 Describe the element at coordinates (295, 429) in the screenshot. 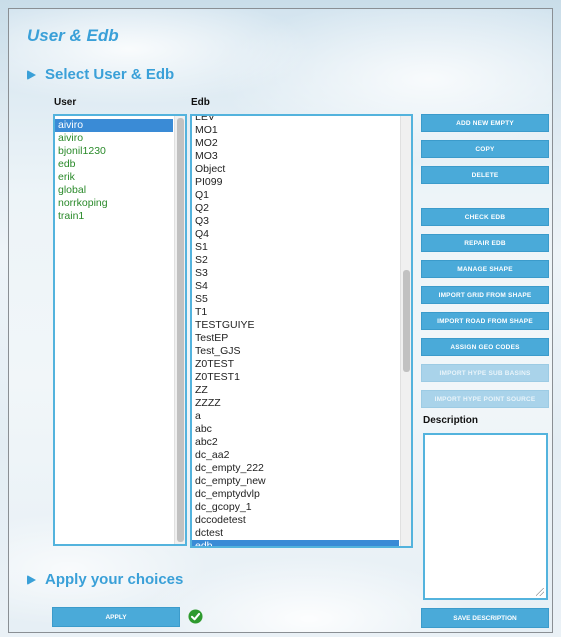

I see `edb-list-item: abc` at that location.